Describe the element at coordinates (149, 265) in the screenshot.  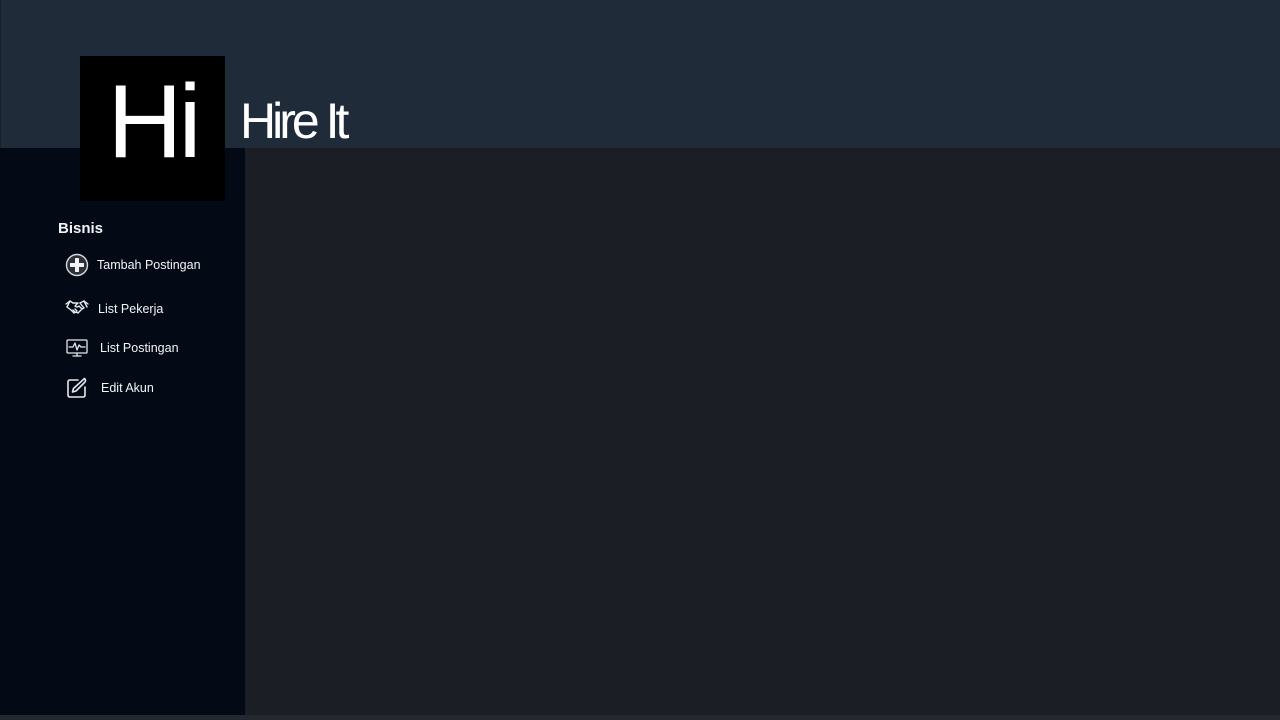
I see `sidebar-item-label: Tambah Postingan` at that location.